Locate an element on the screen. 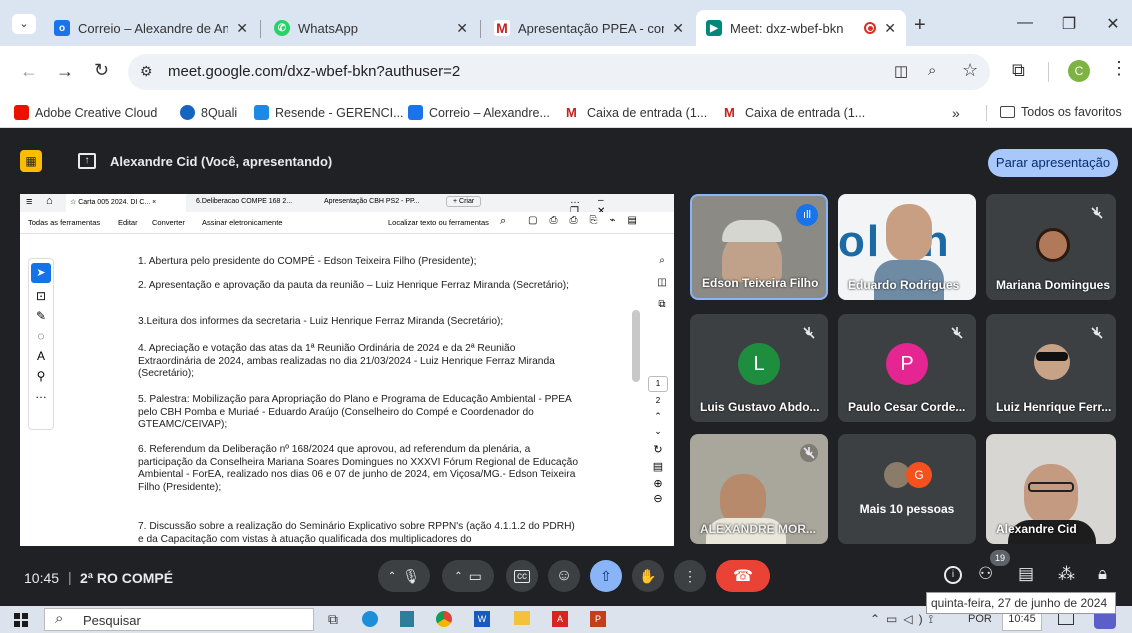 The height and width of the screenshot is (633, 1132). video-options-button: ⌃ ▭ is located at coordinates (468, 576).